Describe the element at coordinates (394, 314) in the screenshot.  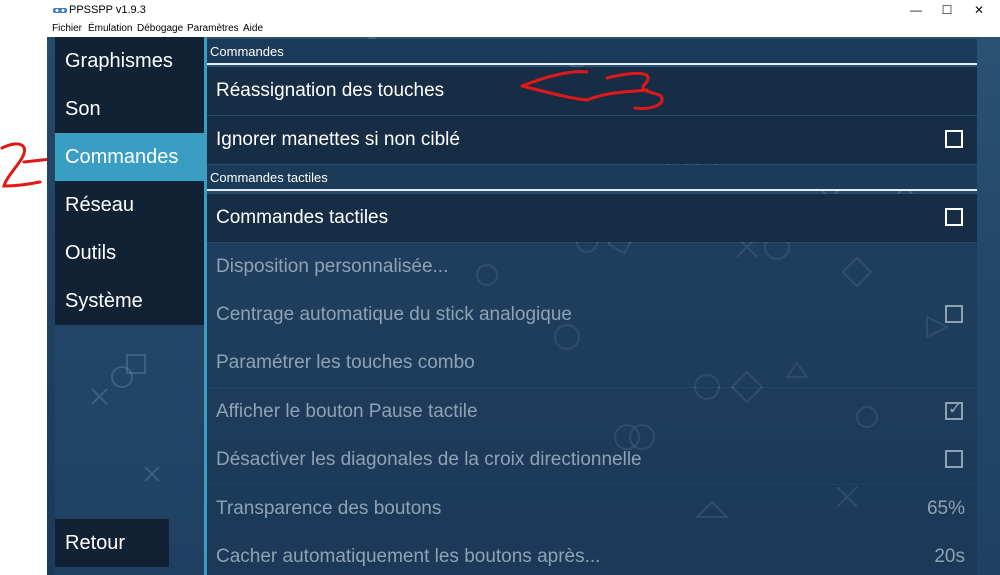
I see `row-label: Centrage automatique du stick analogique` at that location.